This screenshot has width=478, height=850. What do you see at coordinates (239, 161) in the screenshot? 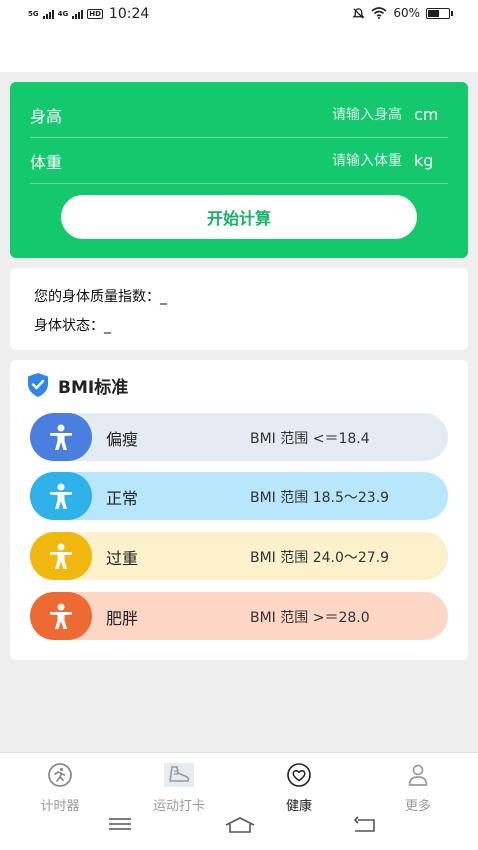
I see `weight-row: 体重 kg` at bounding box center [239, 161].